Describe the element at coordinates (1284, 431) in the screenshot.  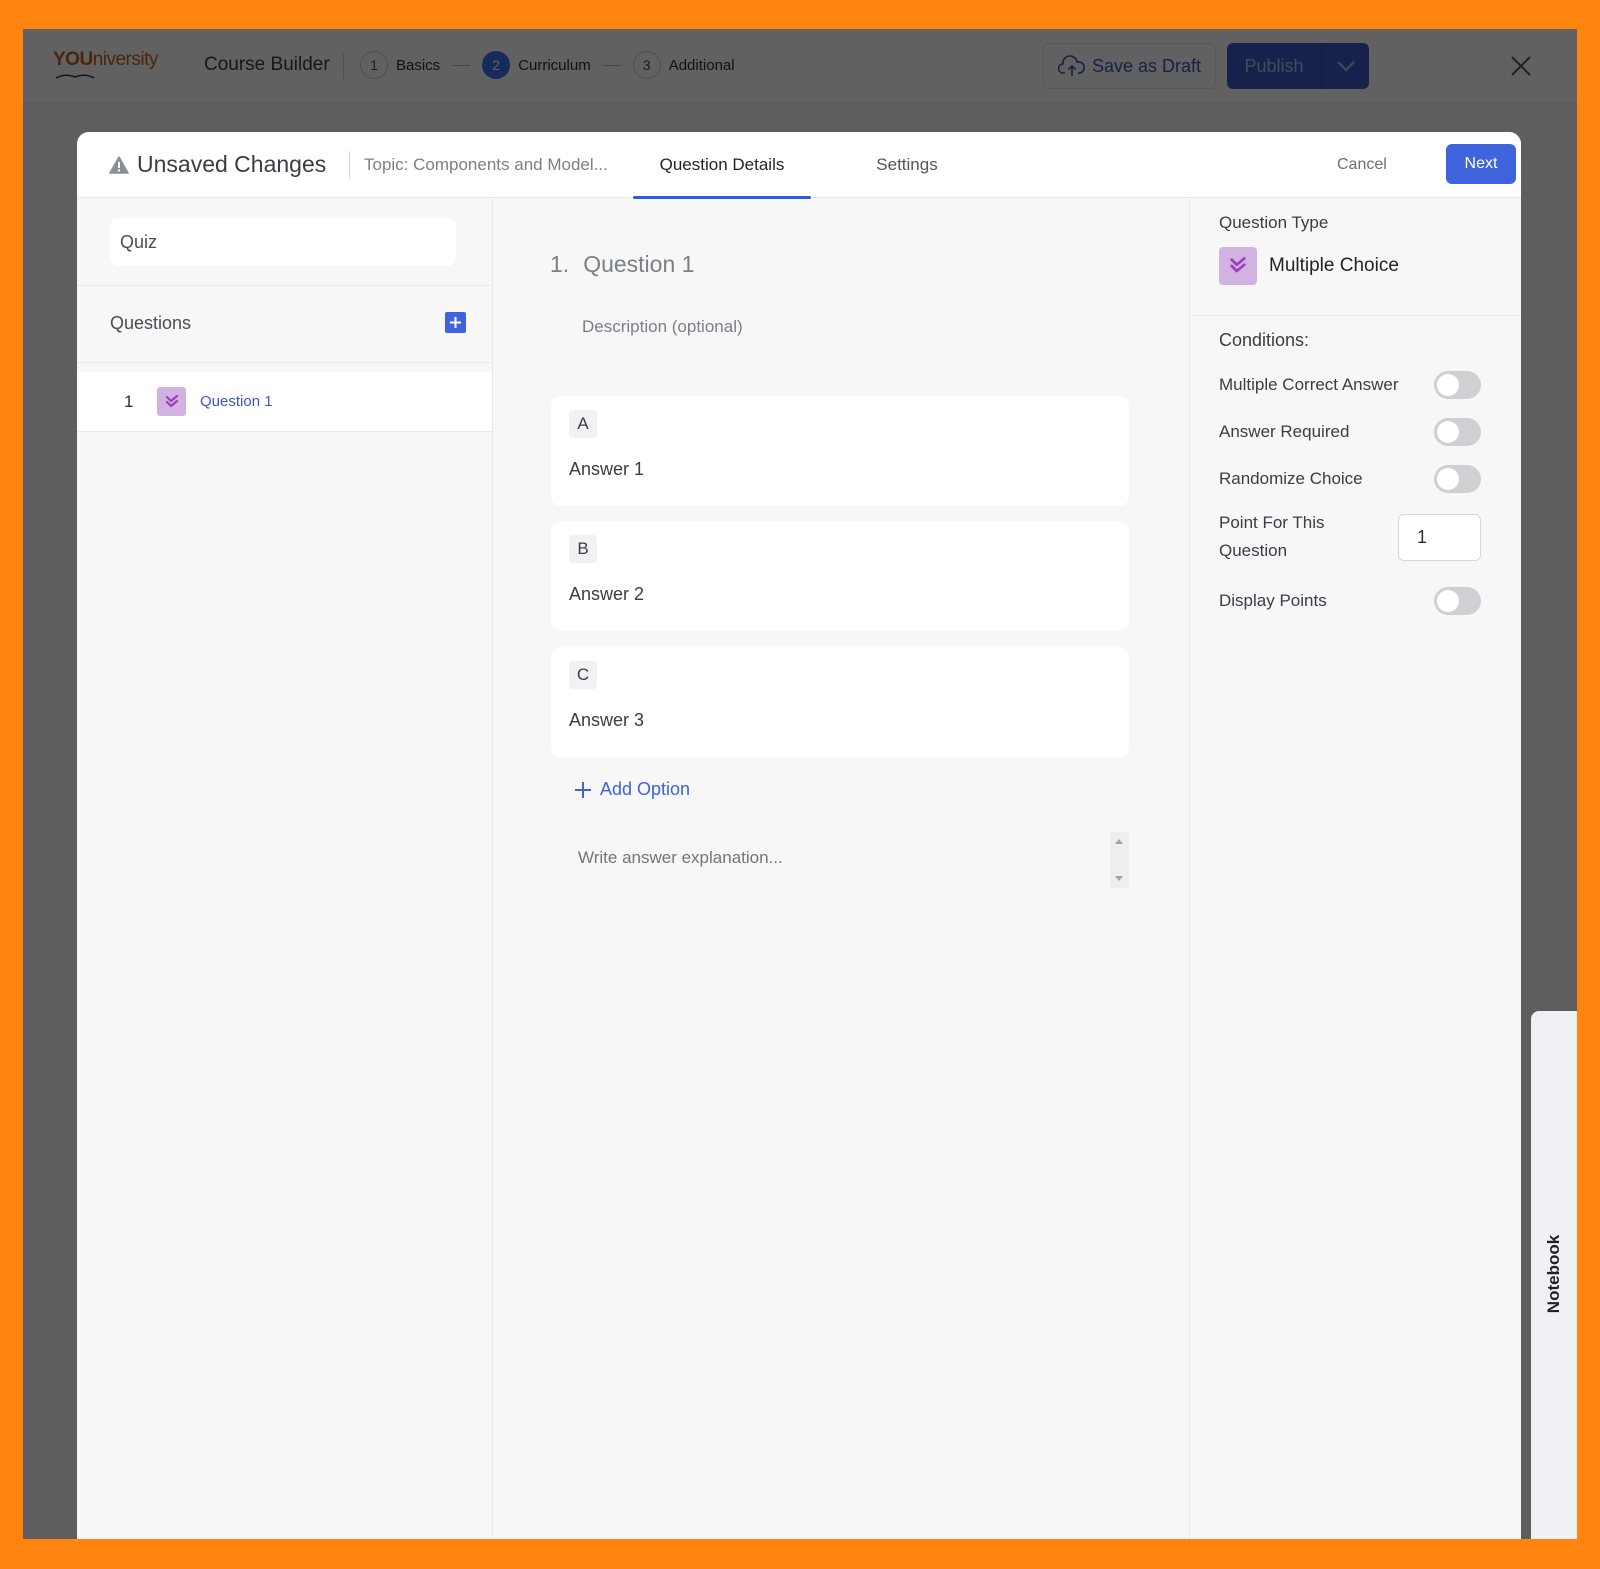
I see `condition-label: Answer Required` at that location.